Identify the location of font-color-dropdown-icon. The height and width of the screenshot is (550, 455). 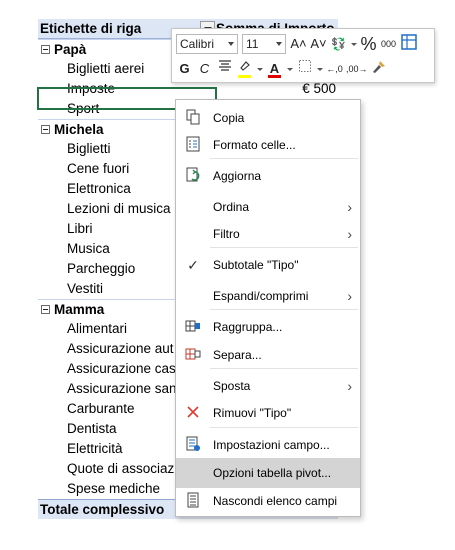
(289, 69).